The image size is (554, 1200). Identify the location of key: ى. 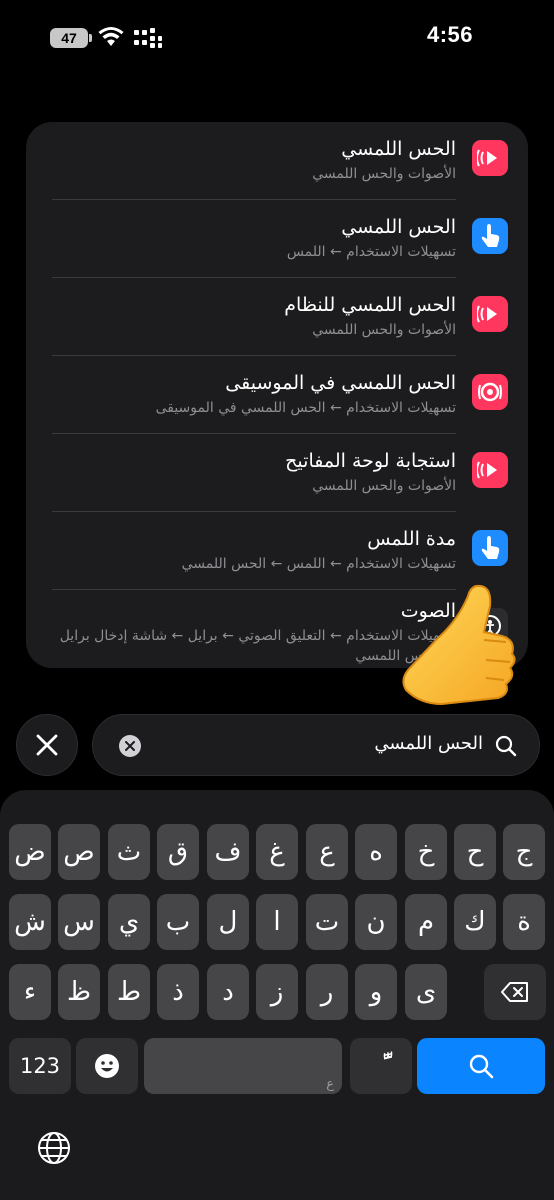
(426, 992).